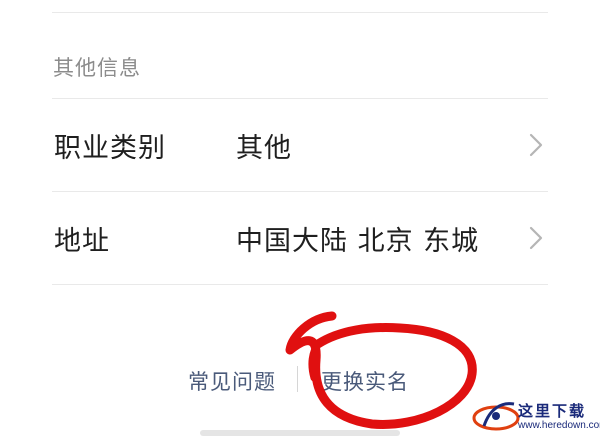 The height and width of the screenshot is (436, 600). I want to click on watermark-url: www.heredown.com, so click(559, 425).